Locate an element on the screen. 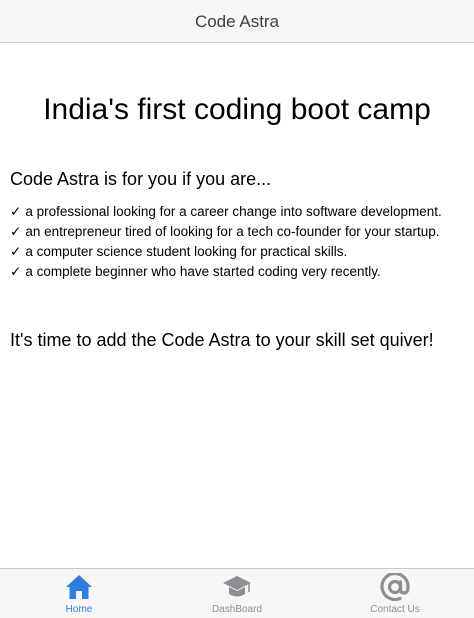  nav-bar: Code Astra is located at coordinates (237, 21).